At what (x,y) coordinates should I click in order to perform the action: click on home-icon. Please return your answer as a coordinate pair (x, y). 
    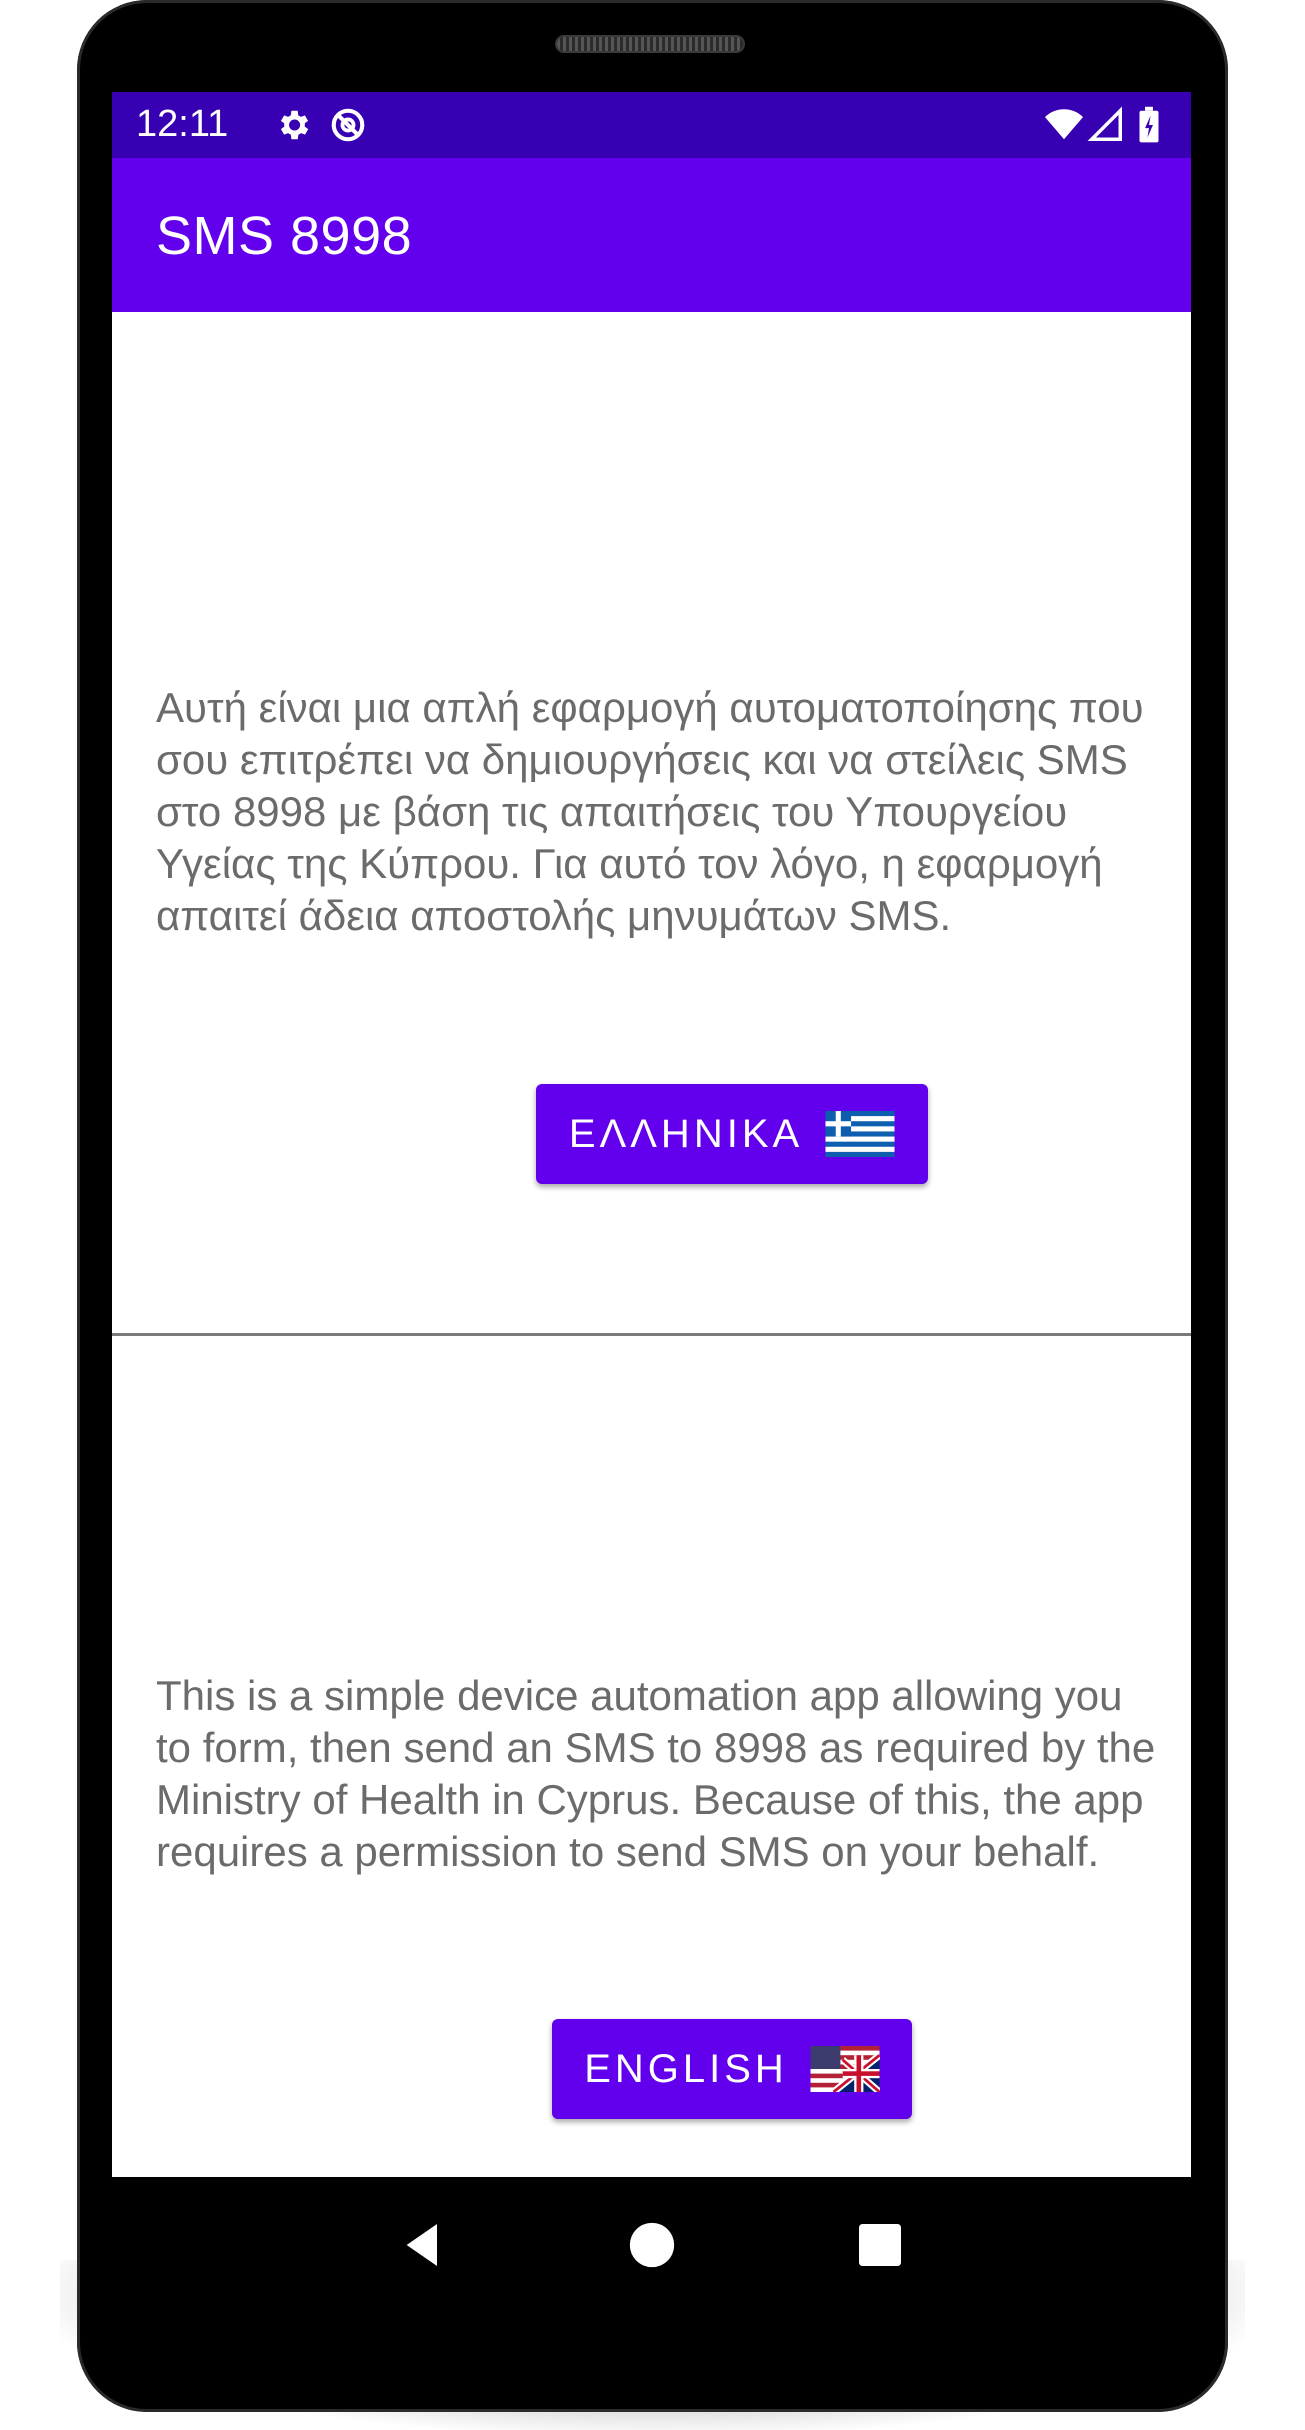
    Looking at the image, I should click on (652, 2245).